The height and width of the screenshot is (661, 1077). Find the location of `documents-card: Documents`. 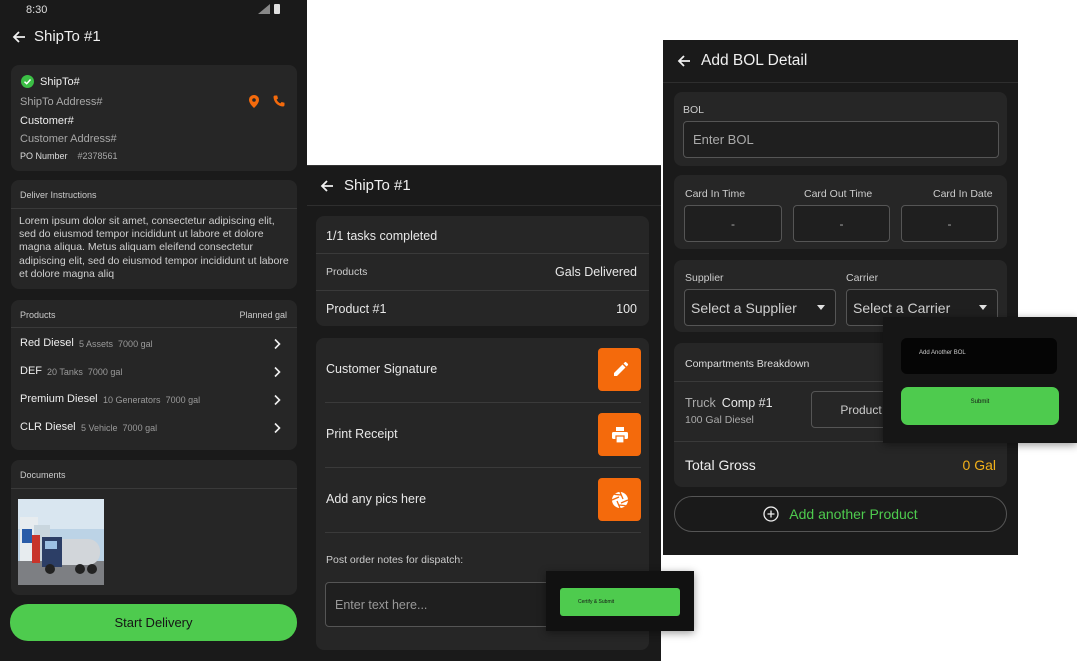

documents-card: Documents is located at coordinates (154, 527).